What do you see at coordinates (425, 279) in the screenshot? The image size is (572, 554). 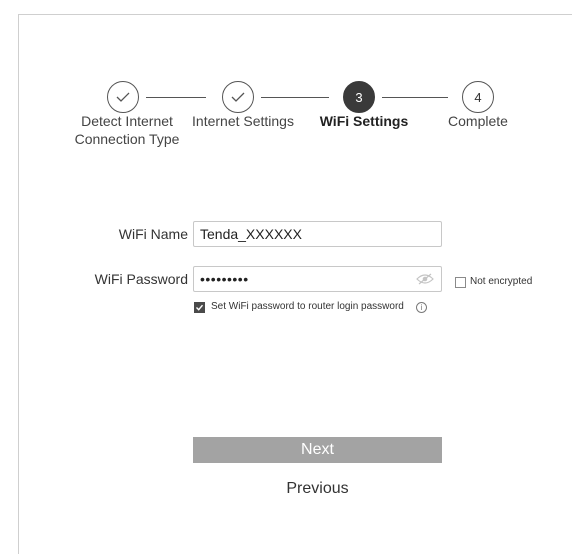 I see `eye-hidden-icon` at bounding box center [425, 279].